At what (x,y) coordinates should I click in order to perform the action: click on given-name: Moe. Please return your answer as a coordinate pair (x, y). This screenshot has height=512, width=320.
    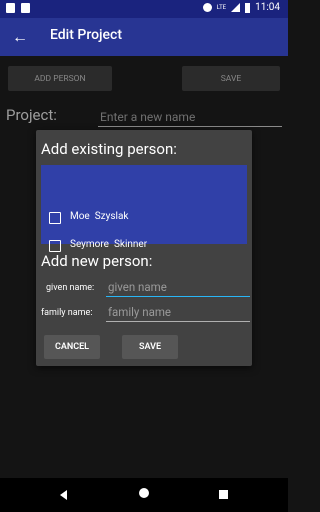
    Looking at the image, I should click on (80, 216).